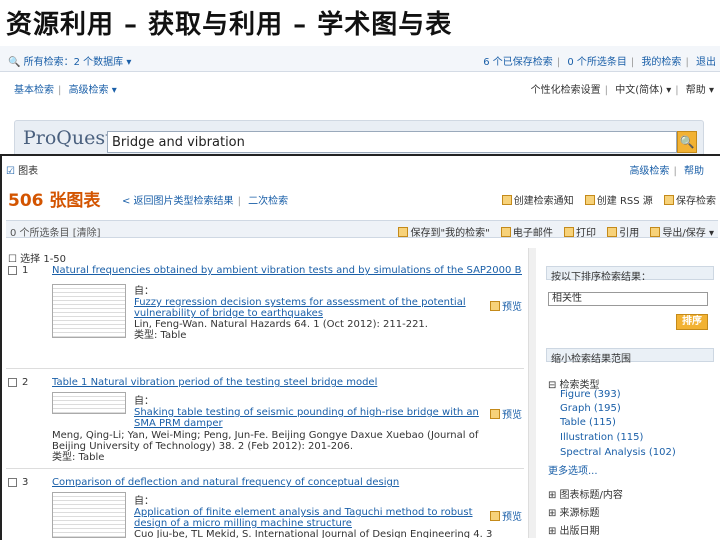 The image size is (720, 540). Describe the element at coordinates (69, 60) in the screenshot. I see `all-databases-link: 🔍 所有检索：2 个数据库 ▾` at that location.